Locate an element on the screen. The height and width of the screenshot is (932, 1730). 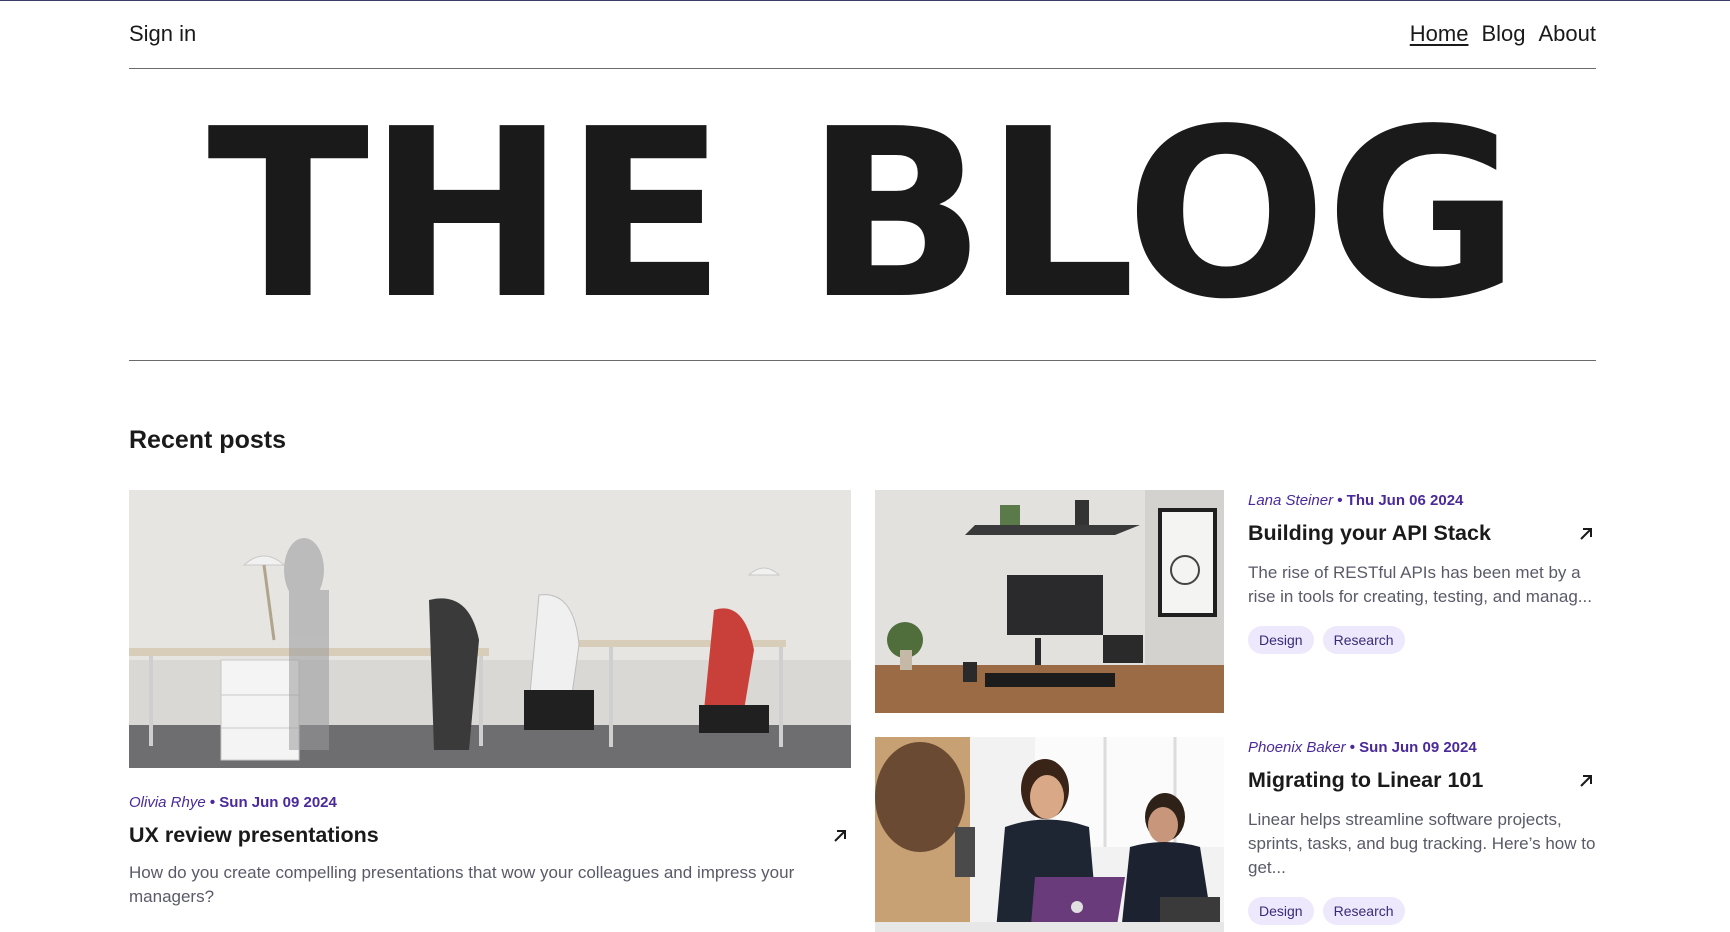
post-title-row: Migrating to Linear 101 is located at coordinates (1422, 780).